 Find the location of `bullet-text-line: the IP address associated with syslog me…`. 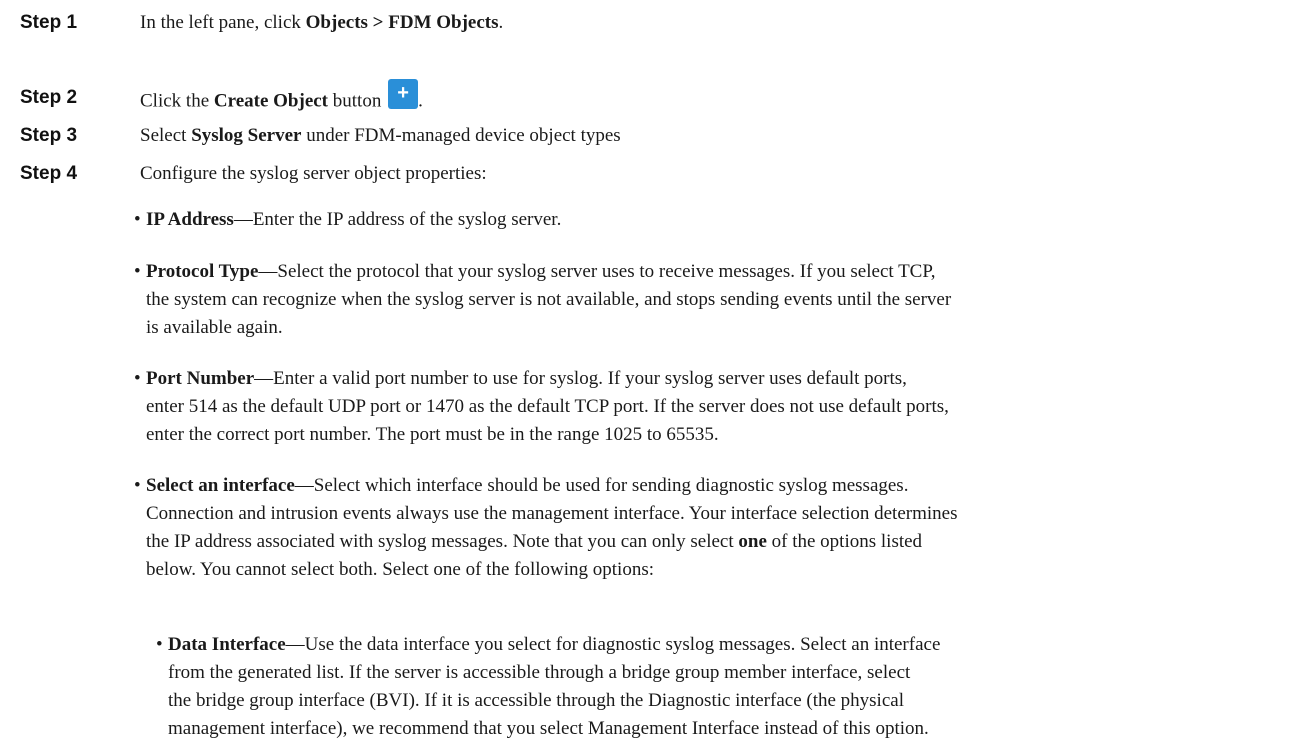

bullet-text-line: the IP address associated with syslog me… is located at coordinates (726, 542).